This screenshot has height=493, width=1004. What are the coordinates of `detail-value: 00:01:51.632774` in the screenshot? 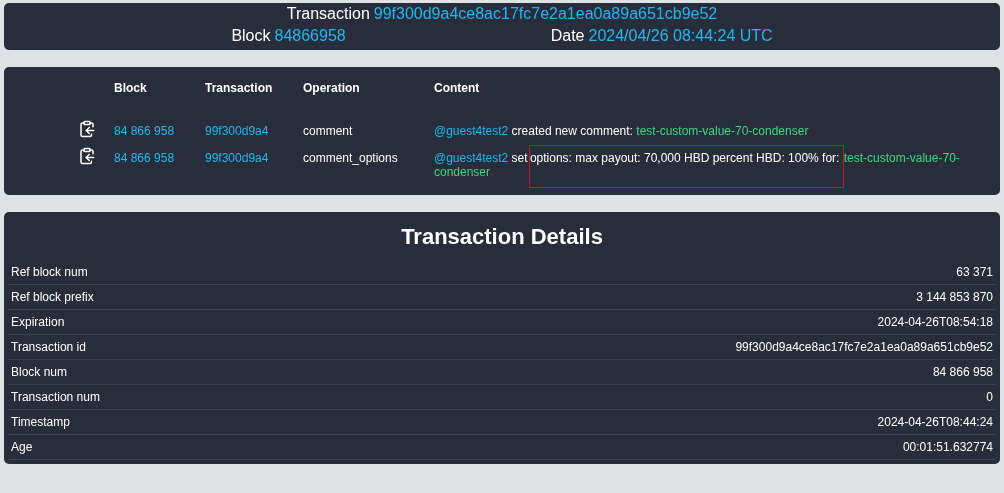 It's located at (947, 447).